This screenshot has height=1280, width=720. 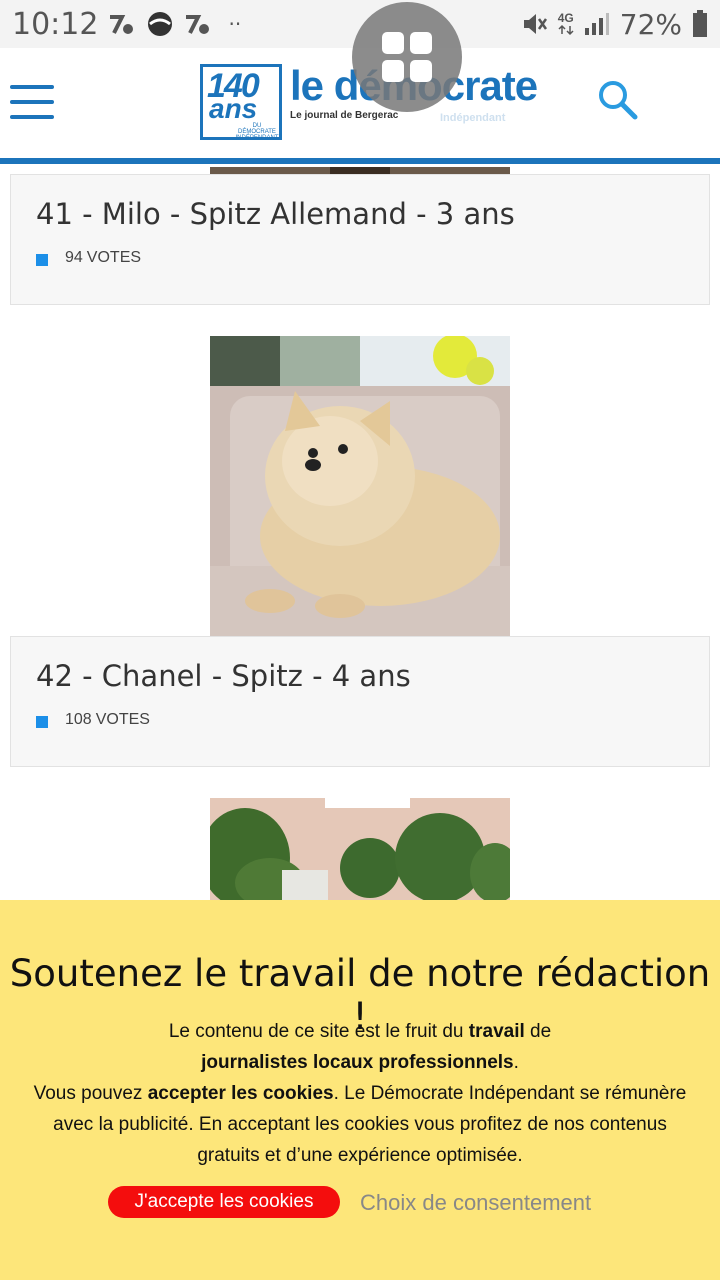 What do you see at coordinates (74, 257) in the screenshot?
I see `votes-number: 94` at bounding box center [74, 257].